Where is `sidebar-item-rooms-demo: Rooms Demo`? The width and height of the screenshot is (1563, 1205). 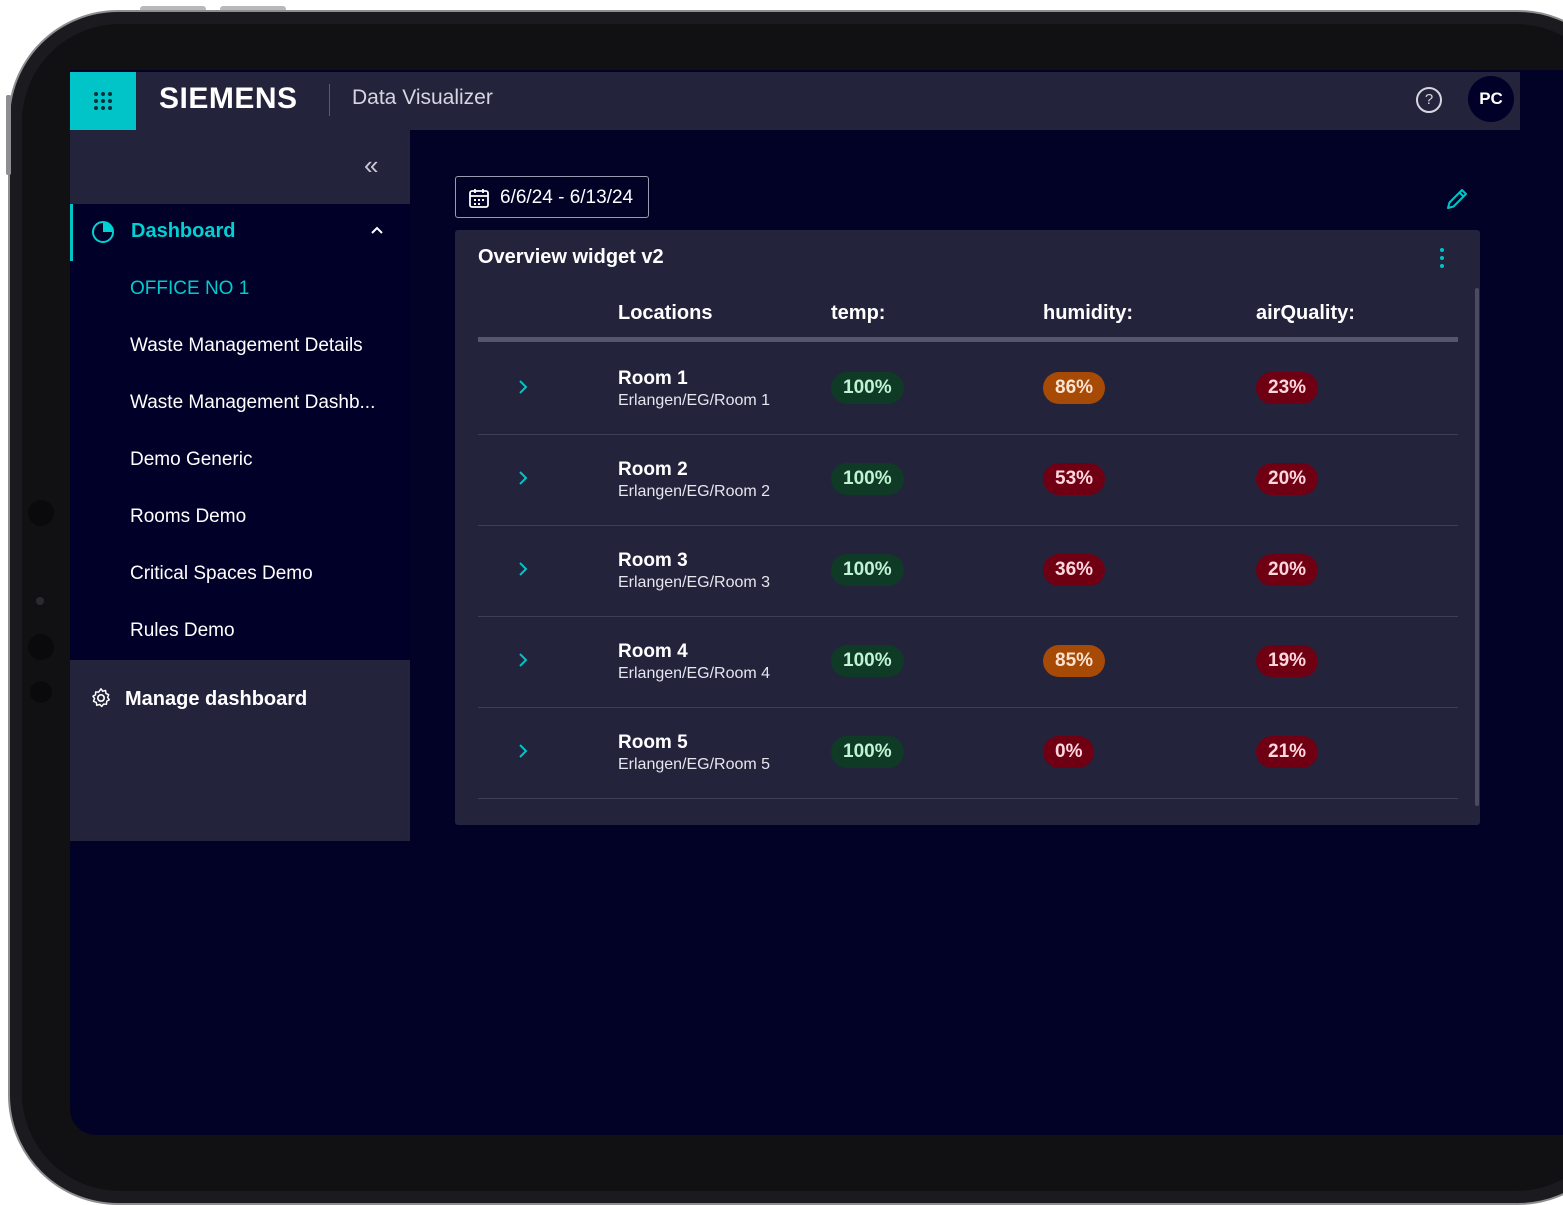 sidebar-item-rooms-demo: Rooms Demo is located at coordinates (188, 517).